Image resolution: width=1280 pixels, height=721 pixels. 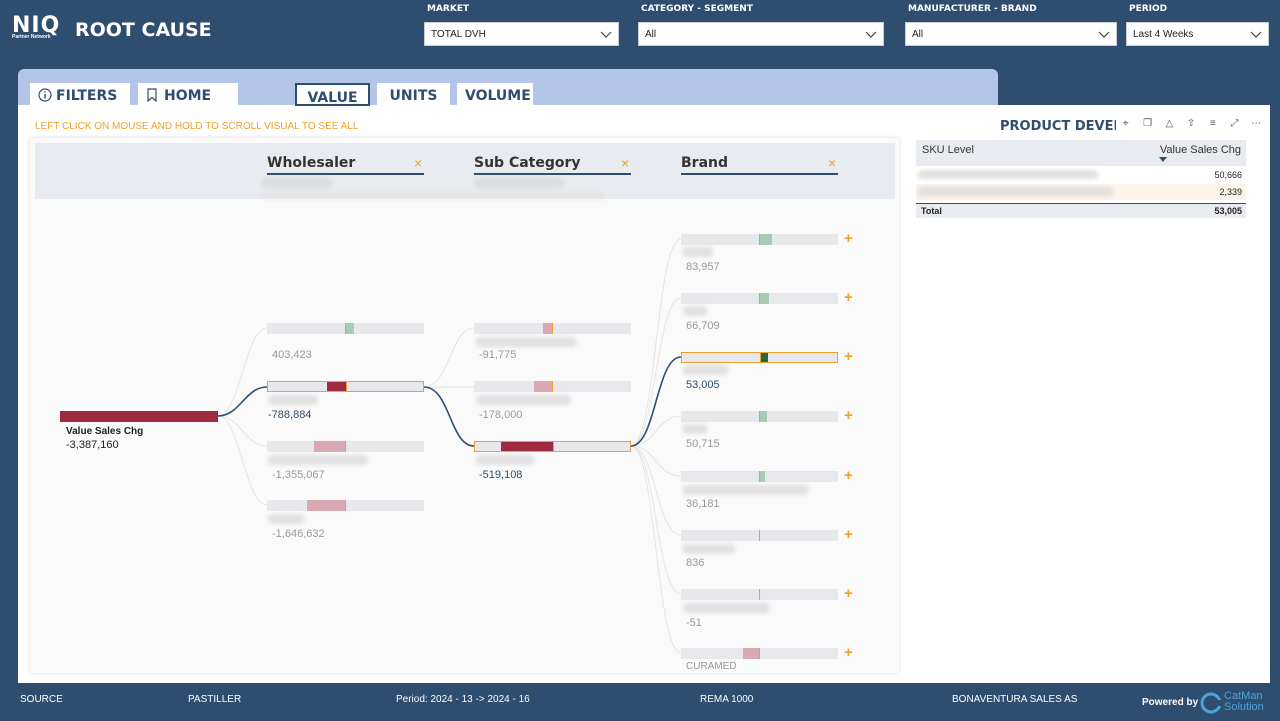 What do you see at coordinates (703, 504) in the screenshot?
I see `brand-node-value: 36,181` at bounding box center [703, 504].